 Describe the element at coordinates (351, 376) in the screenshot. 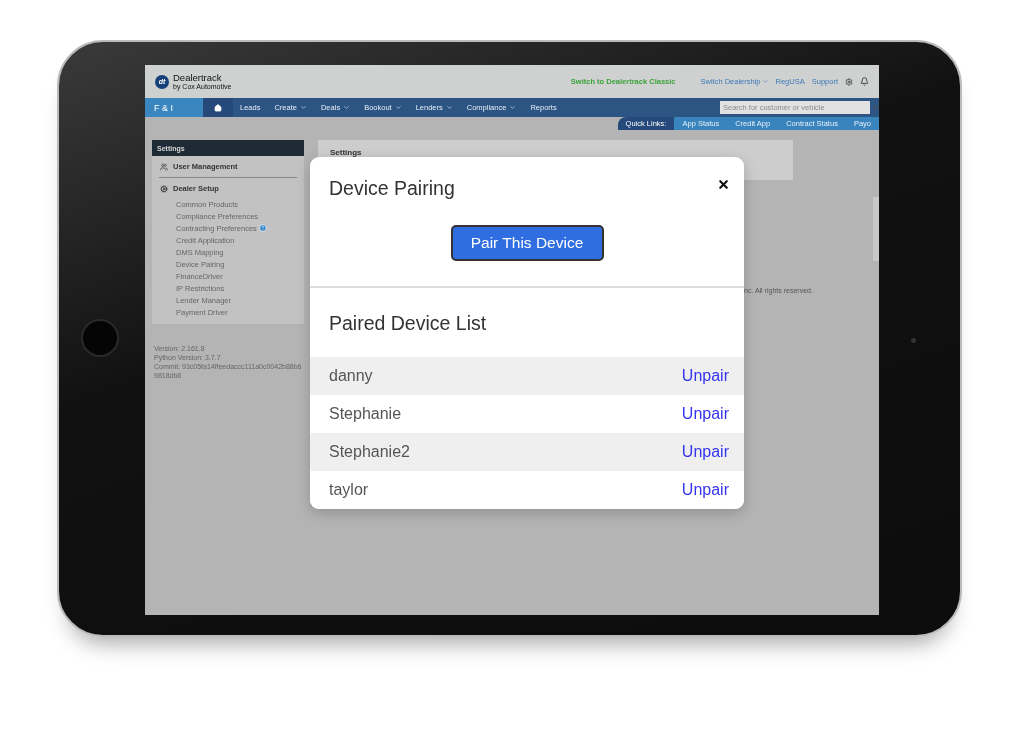

I see `device-name: danny` at that location.